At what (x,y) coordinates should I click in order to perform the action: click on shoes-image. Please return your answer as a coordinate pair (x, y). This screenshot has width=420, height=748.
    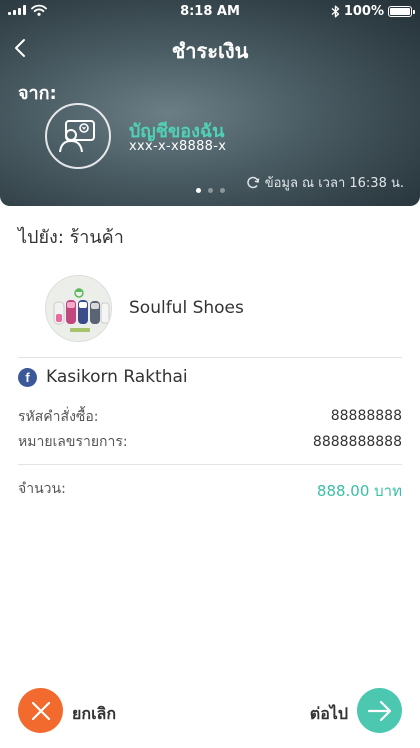
    Looking at the image, I should click on (78, 308).